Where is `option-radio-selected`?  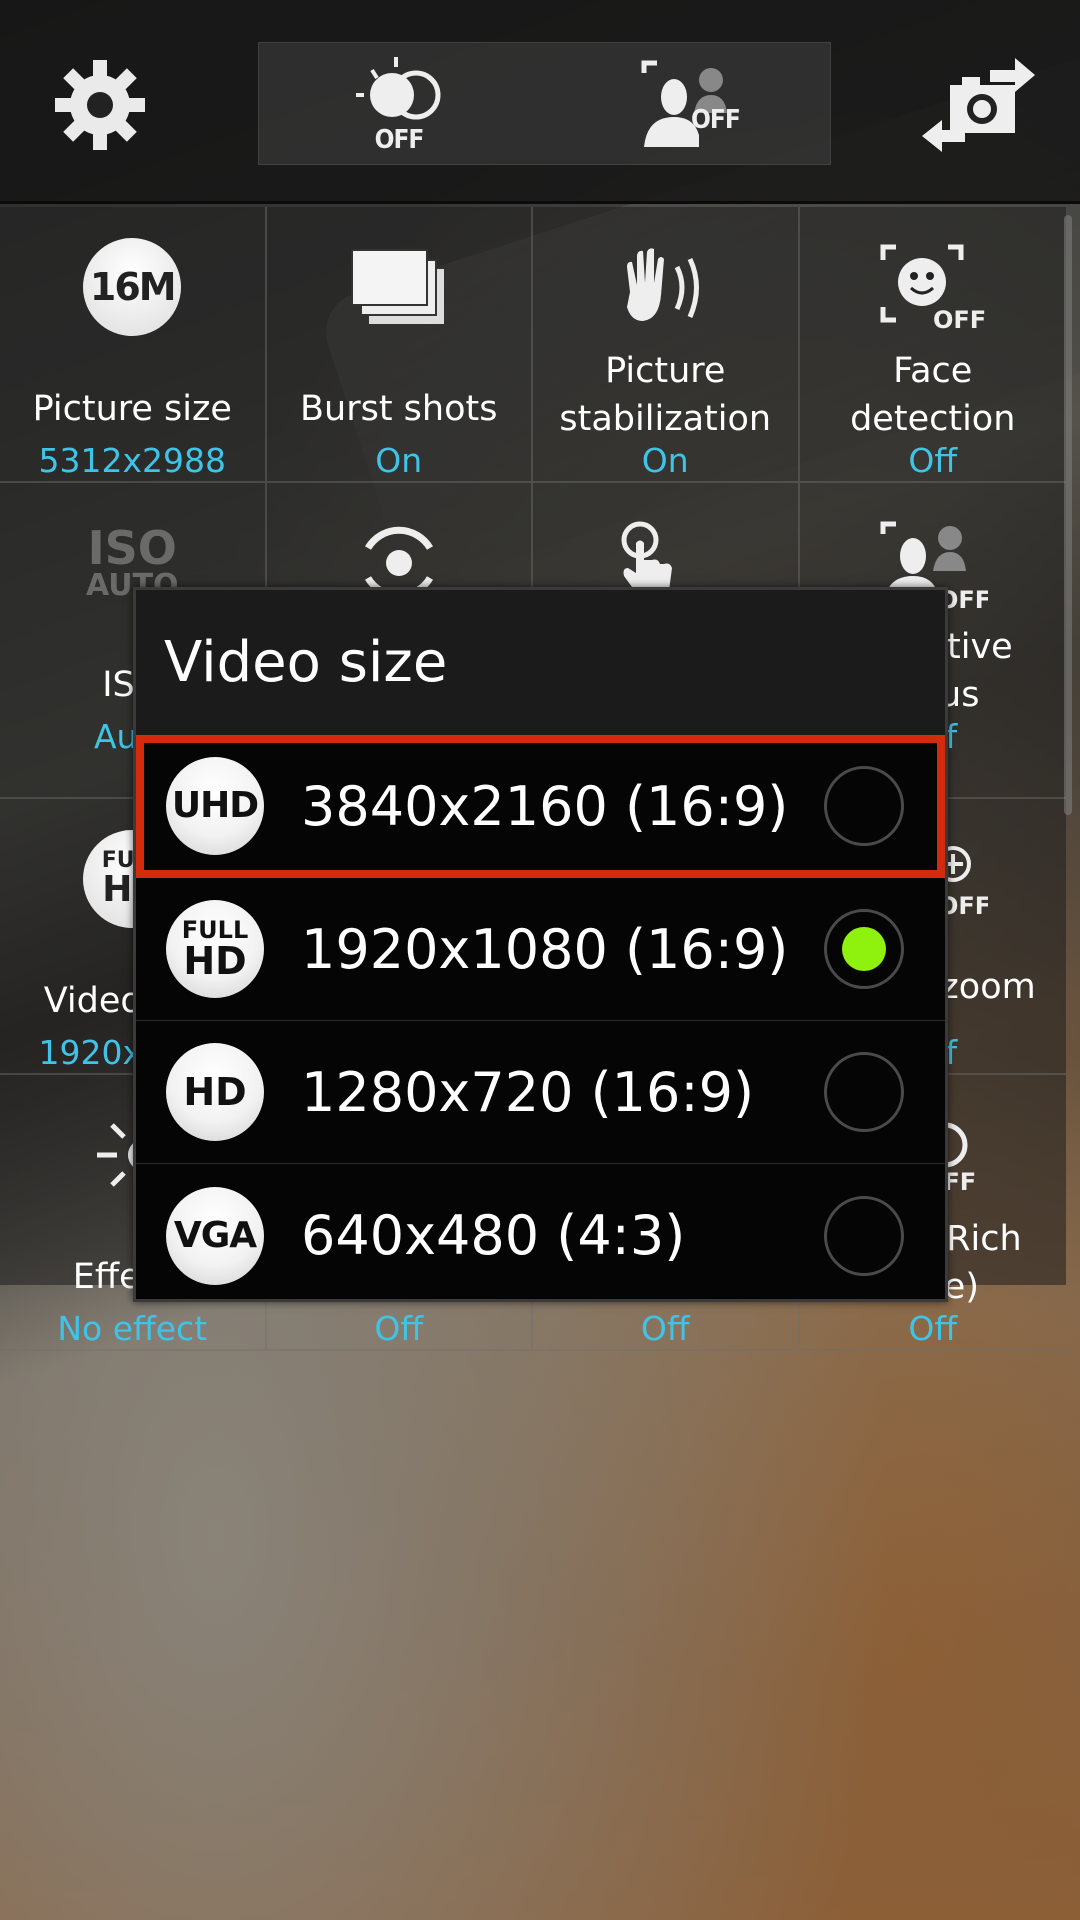
option-radio-selected is located at coordinates (864, 949).